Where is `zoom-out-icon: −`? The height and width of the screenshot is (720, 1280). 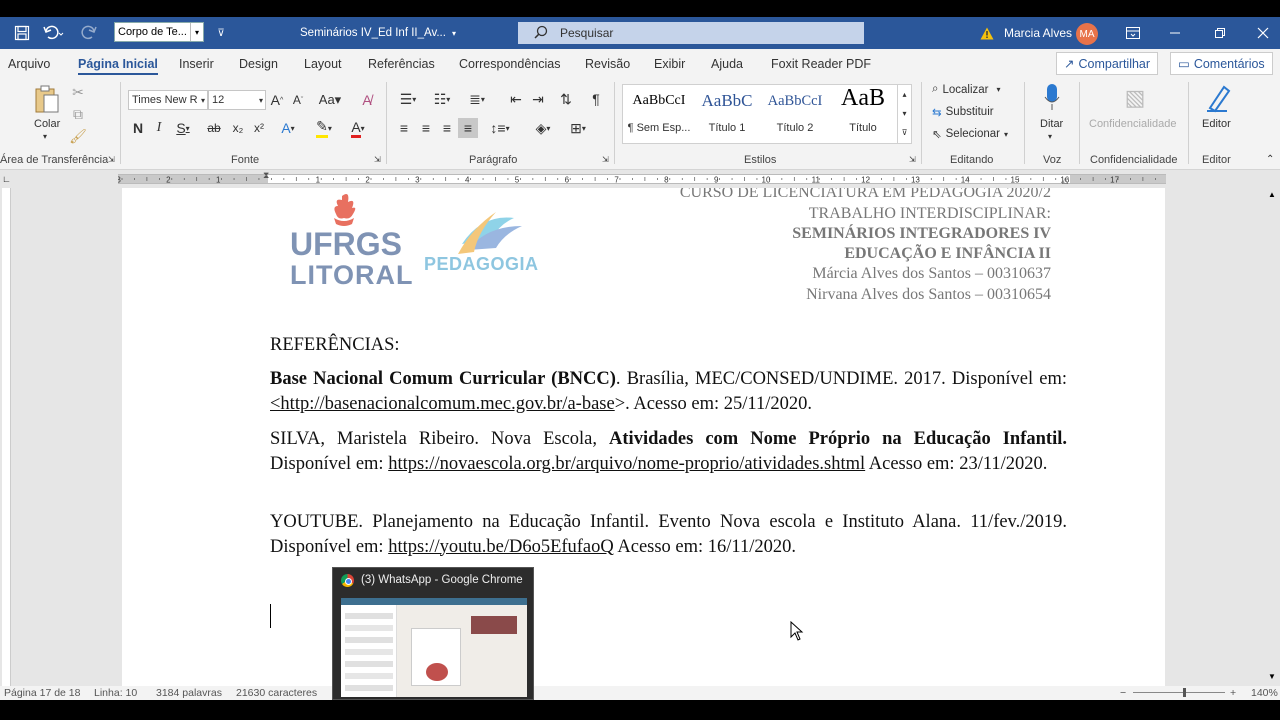
zoom-out-icon: − is located at coordinates (1123, 693).